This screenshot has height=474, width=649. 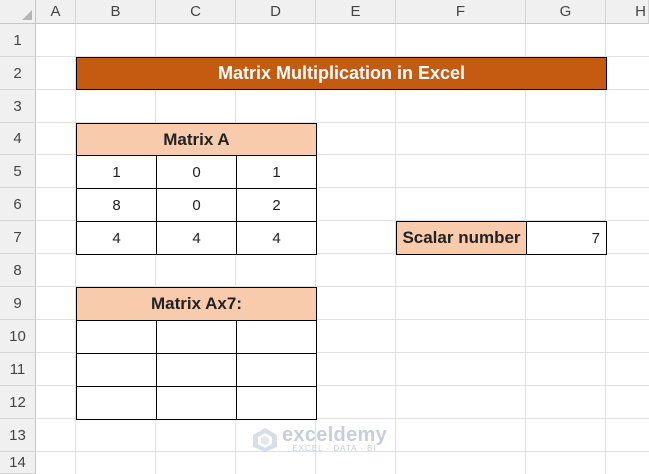 I want to click on column-header-a: A, so click(x=56, y=12).